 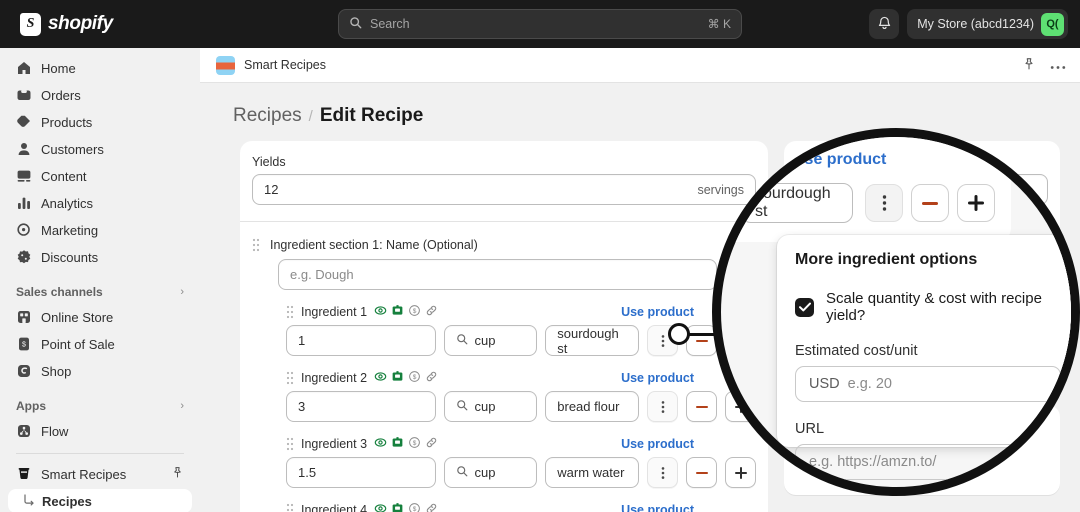 I want to click on shopify-logo: S shopify, so click(x=62, y=24).